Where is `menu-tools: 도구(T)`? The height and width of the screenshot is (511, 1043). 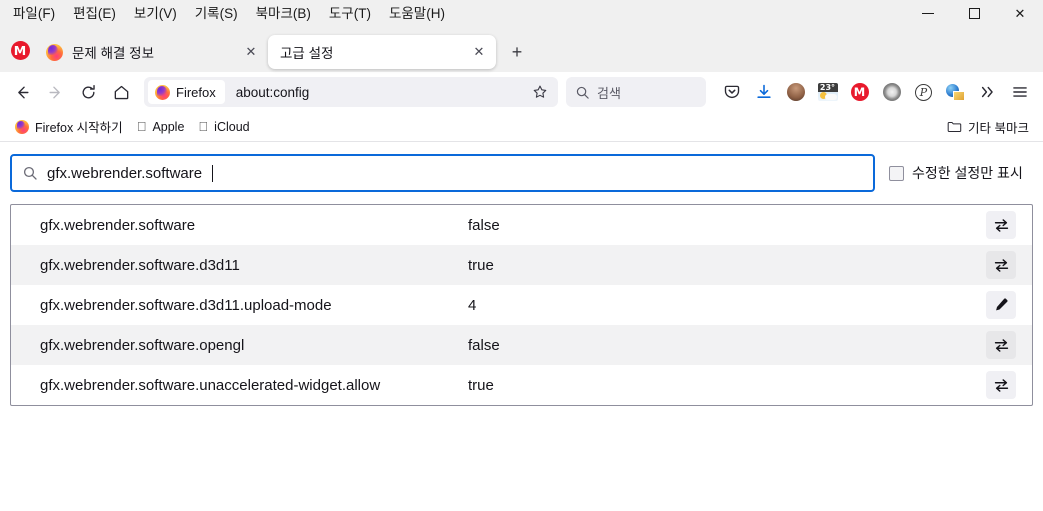 menu-tools: 도구(T) is located at coordinates (350, 14).